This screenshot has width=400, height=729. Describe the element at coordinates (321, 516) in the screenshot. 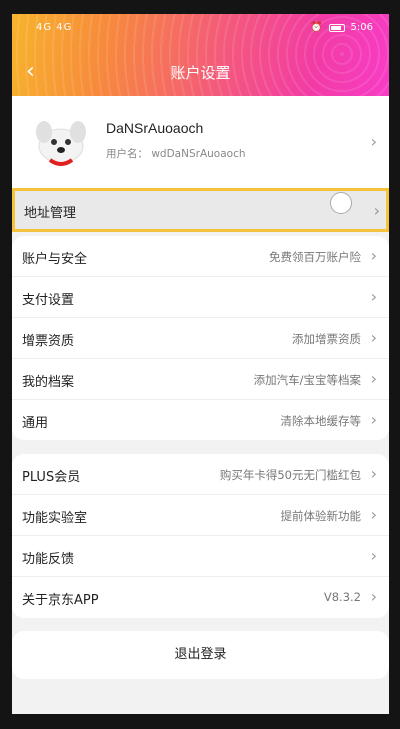

I see `list-item-value: 提前体验新功能` at that location.